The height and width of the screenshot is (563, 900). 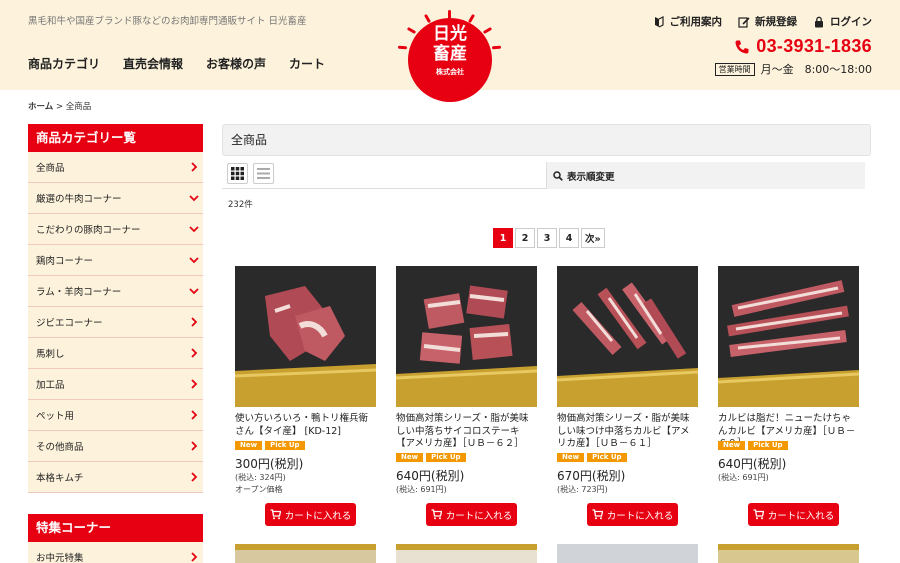 What do you see at coordinates (546, 140) in the screenshot?
I see `page-title: 全商品` at bounding box center [546, 140].